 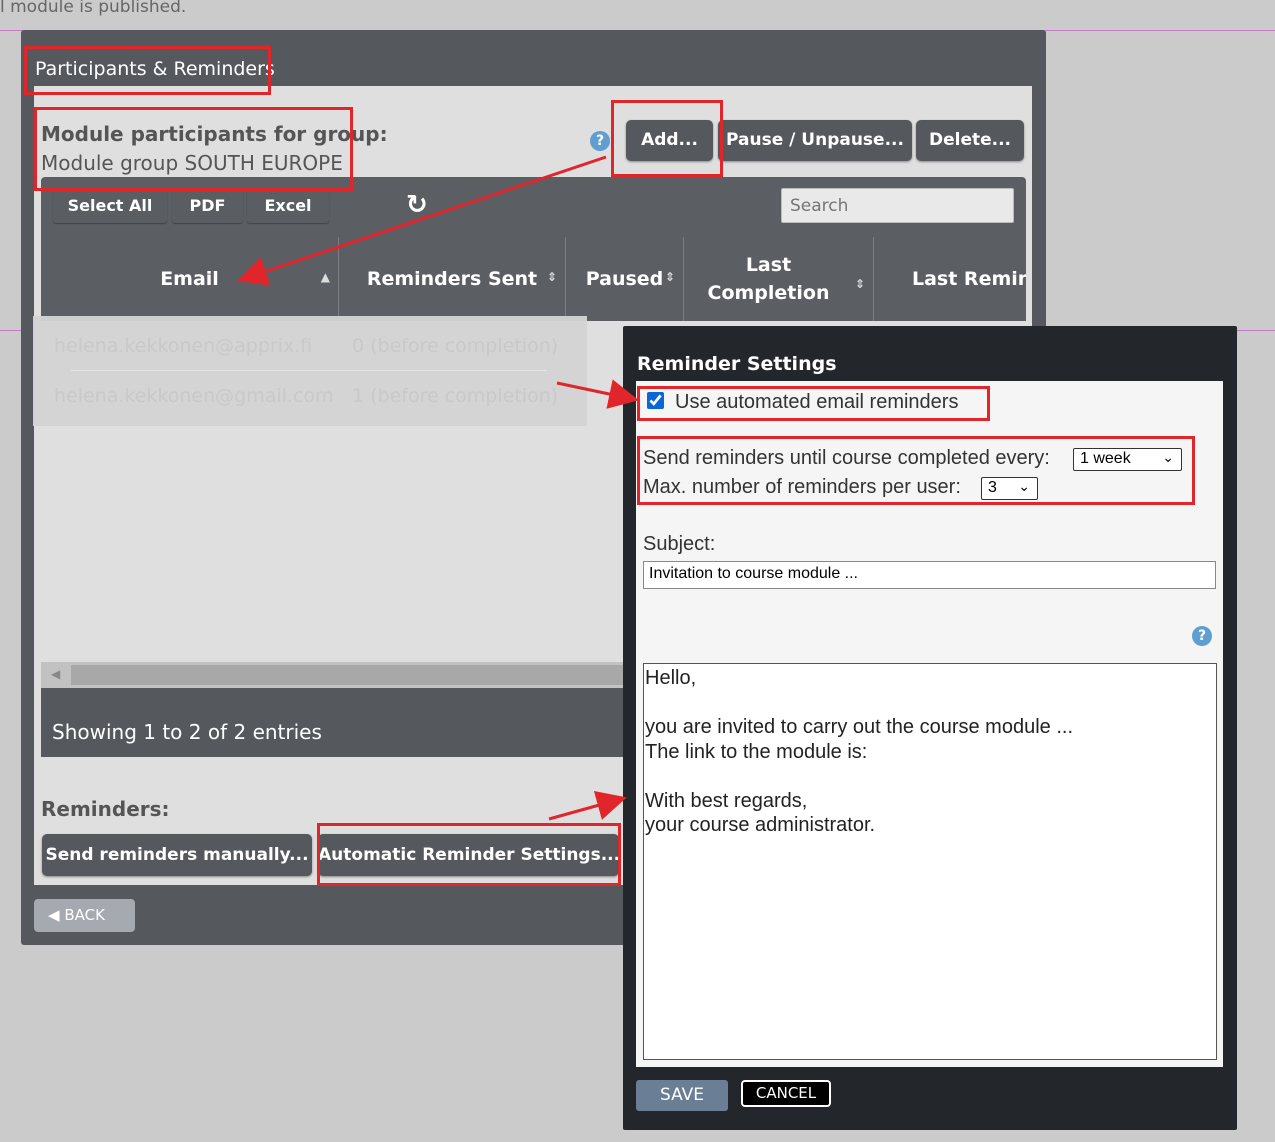 What do you see at coordinates (422, 220) in the screenshot?
I see `arrow-add-to-email` at bounding box center [422, 220].